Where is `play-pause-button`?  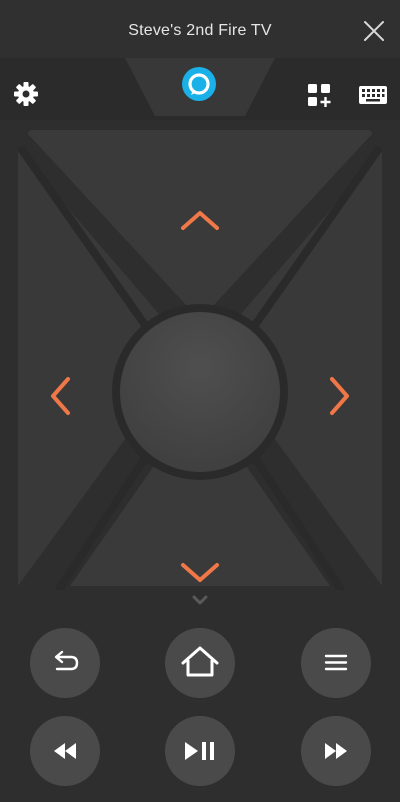 play-pause-button is located at coordinates (200, 751).